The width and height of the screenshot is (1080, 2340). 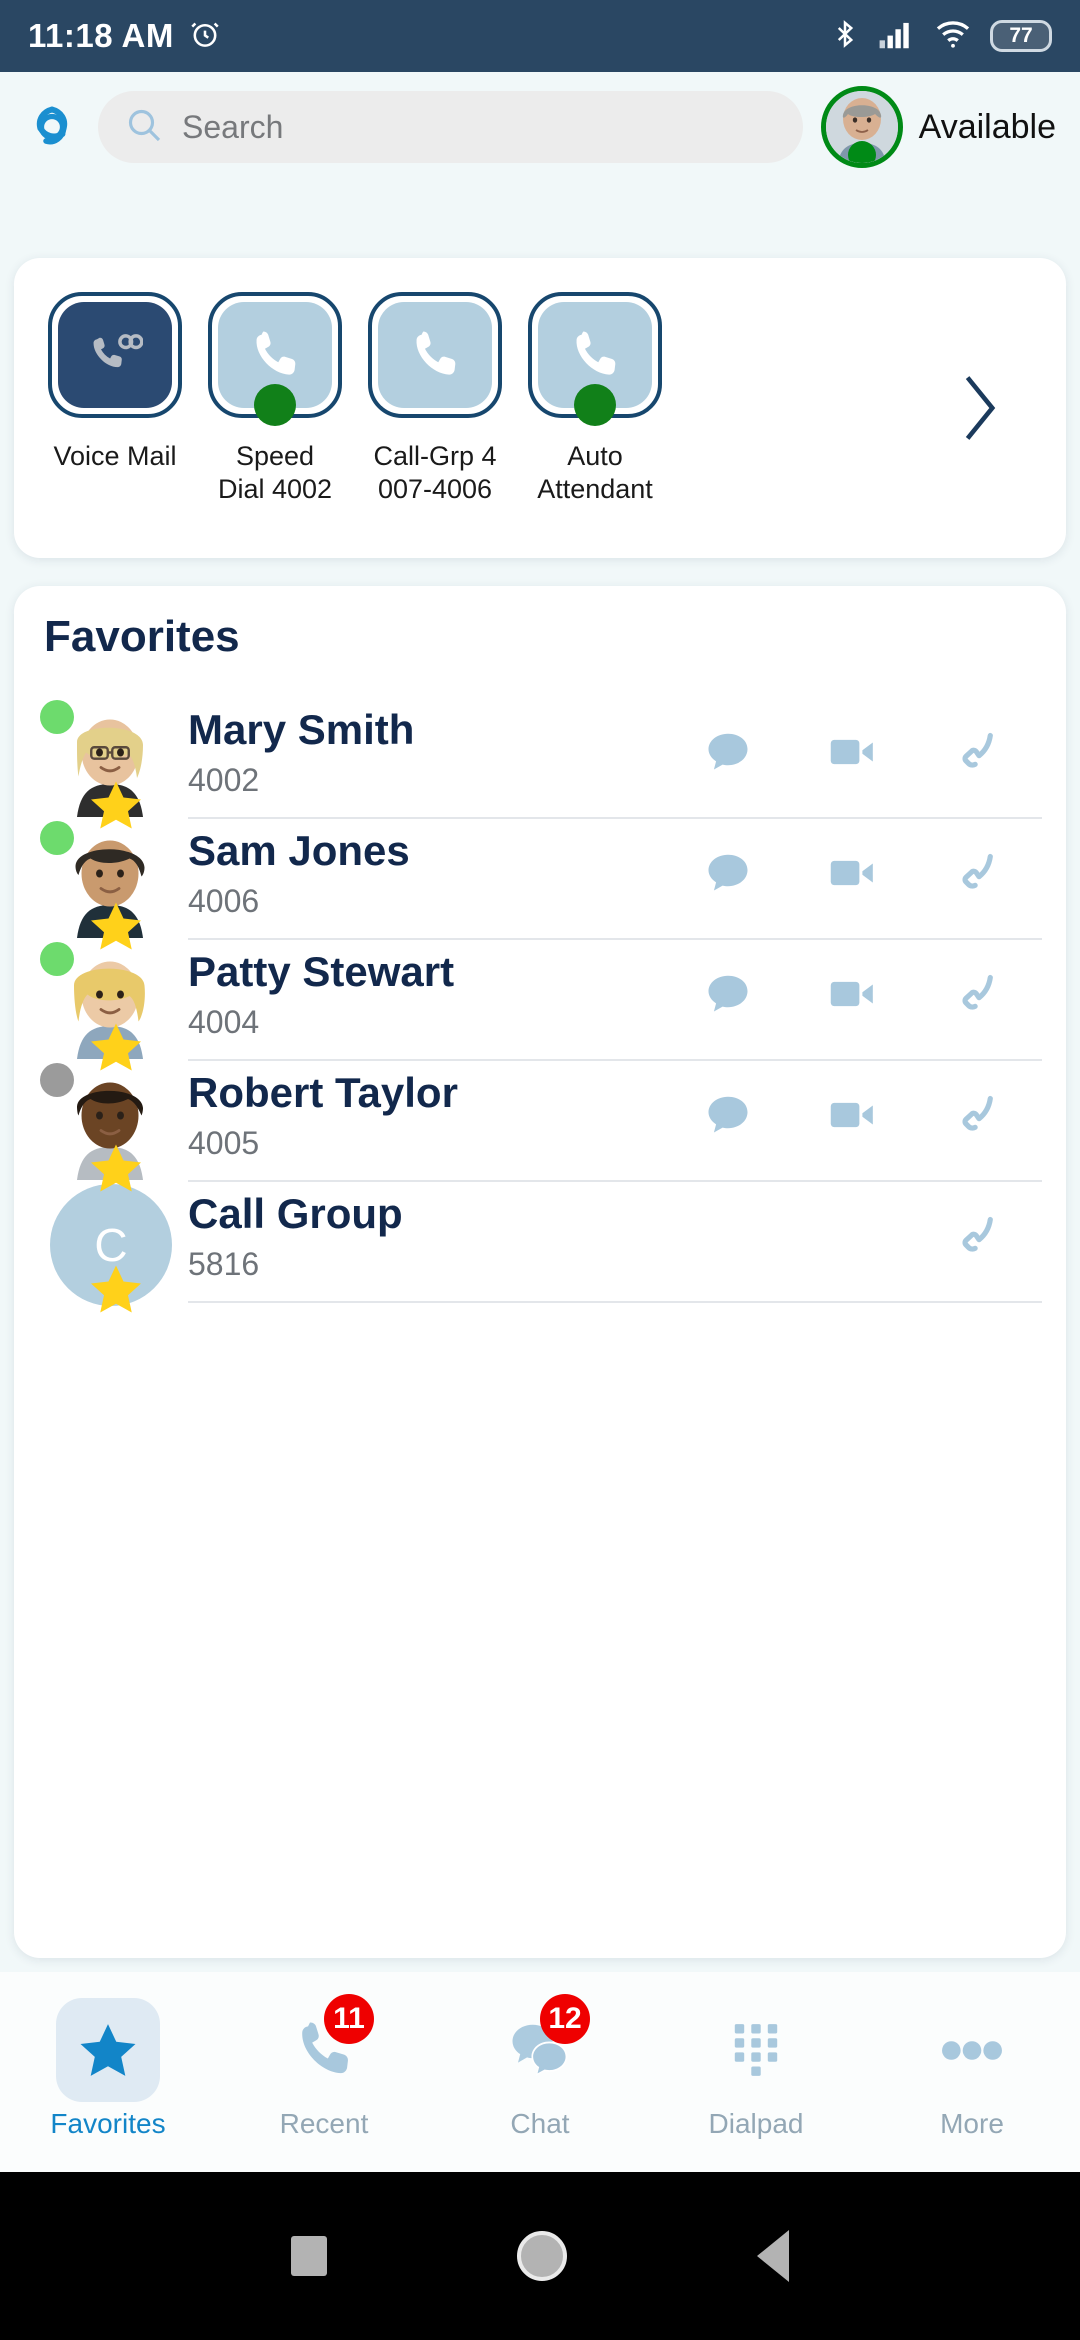 I want to click on more-icon, so click(x=972, y=2050).